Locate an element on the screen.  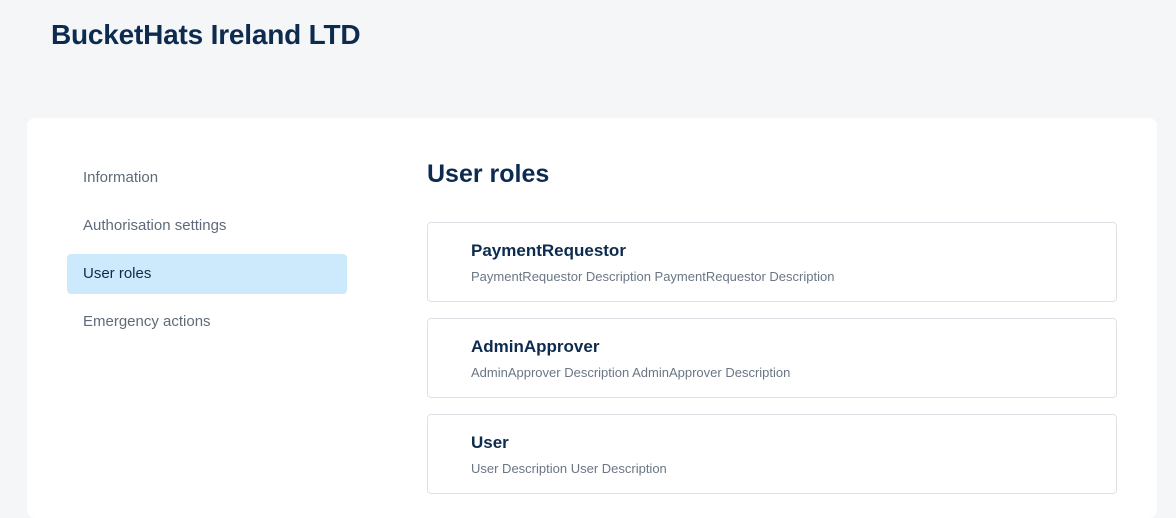
section-title: User roles is located at coordinates (488, 174).